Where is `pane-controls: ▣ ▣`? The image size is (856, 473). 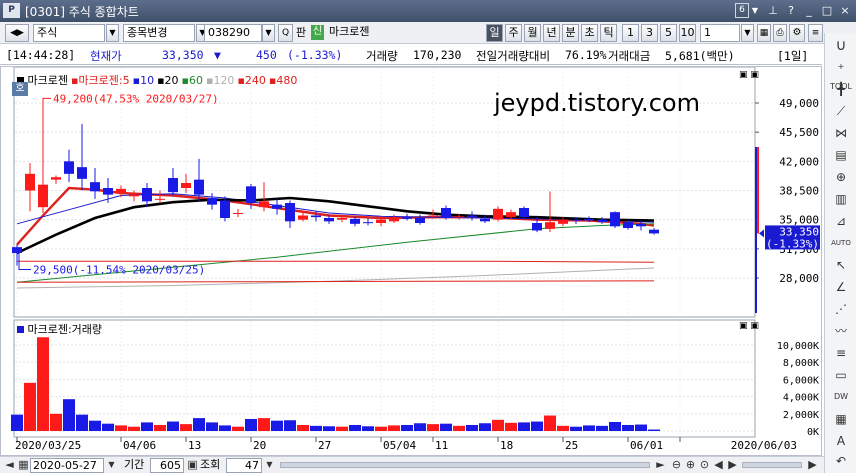 pane-controls: ▣ ▣ is located at coordinates (749, 75).